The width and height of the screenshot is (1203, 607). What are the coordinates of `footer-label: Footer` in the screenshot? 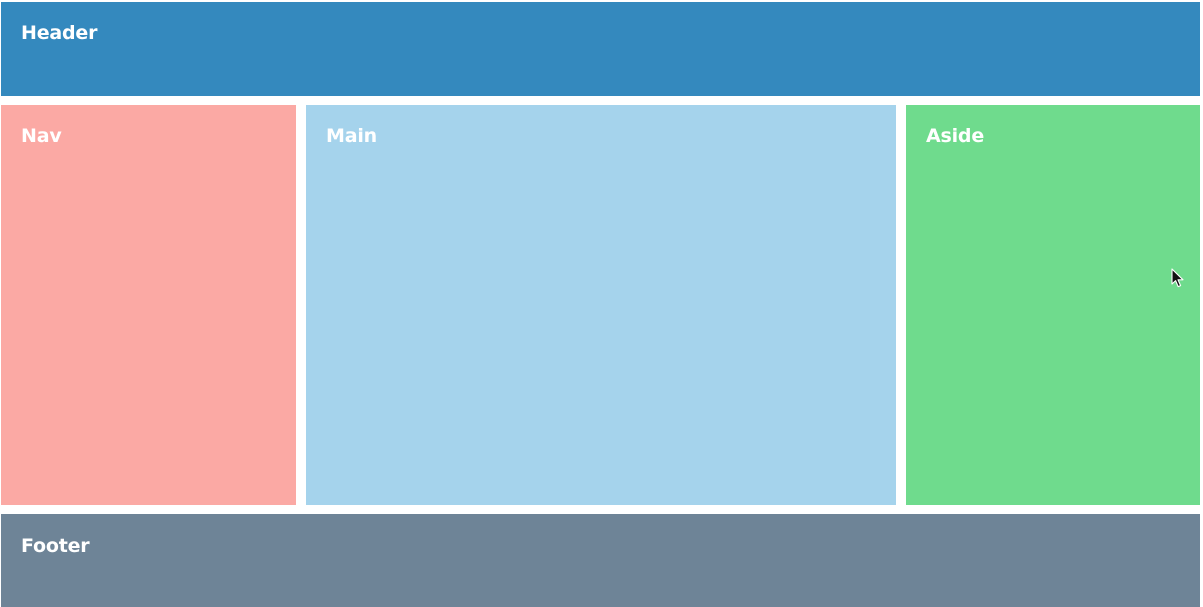 It's located at (55, 546).